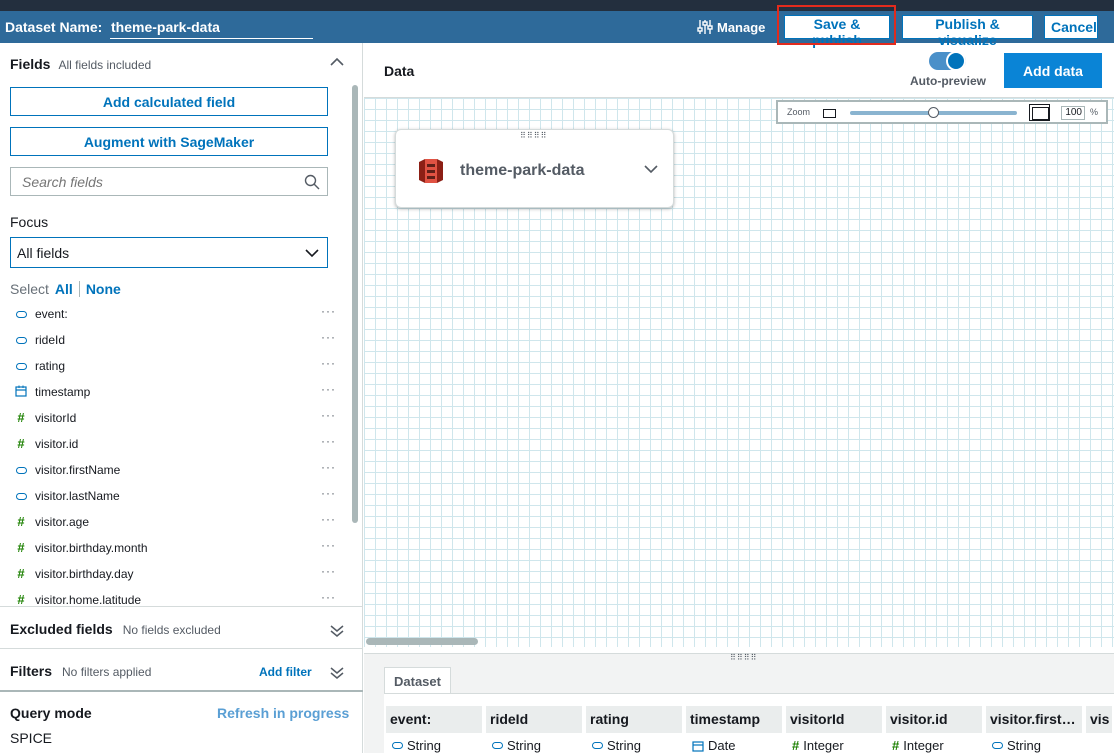  Describe the element at coordinates (31, 671) in the screenshot. I see `filters-title: Filters` at that location.